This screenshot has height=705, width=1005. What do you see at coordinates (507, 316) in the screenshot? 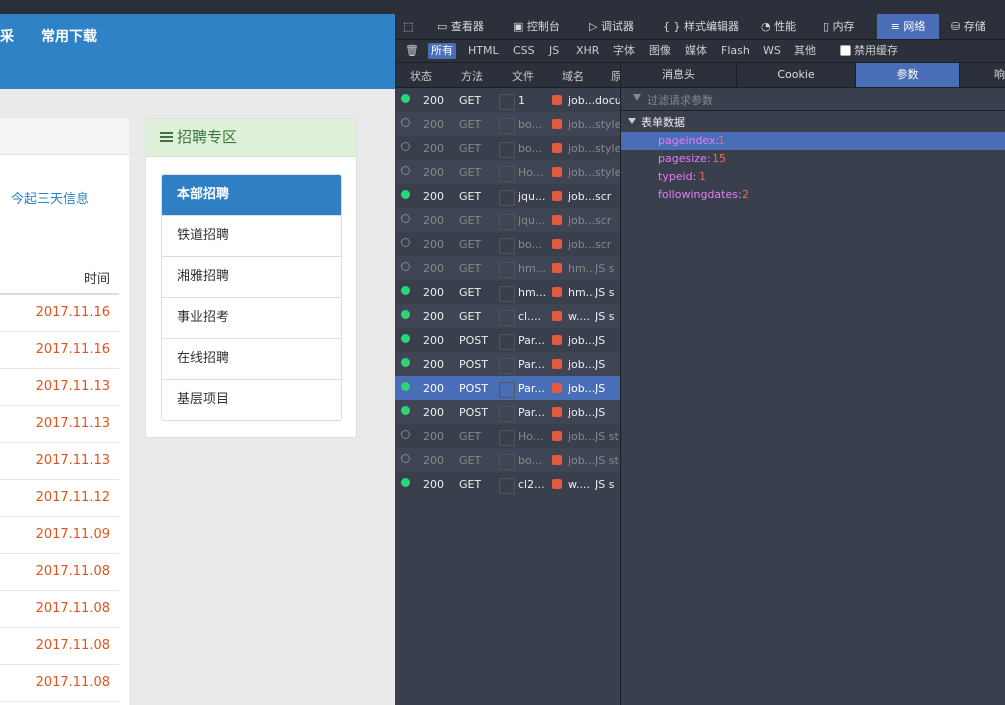
I see `request-row: 200 GET cl.... w.... JS s` at bounding box center [507, 316].